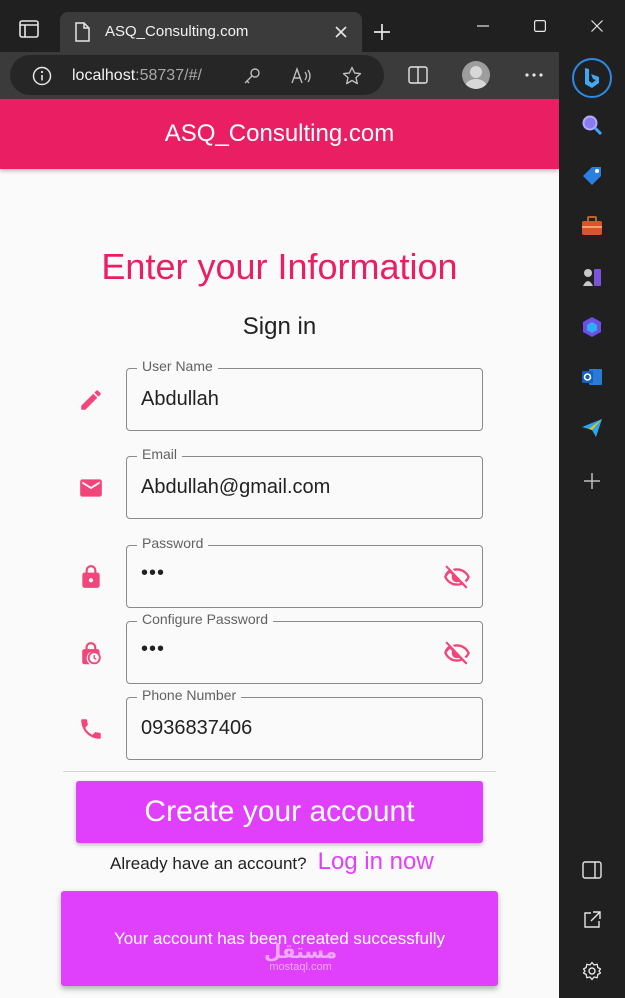 The width and height of the screenshot is (625, 998). I want to click on page-heading: Enter your Information, so click(279, 266).